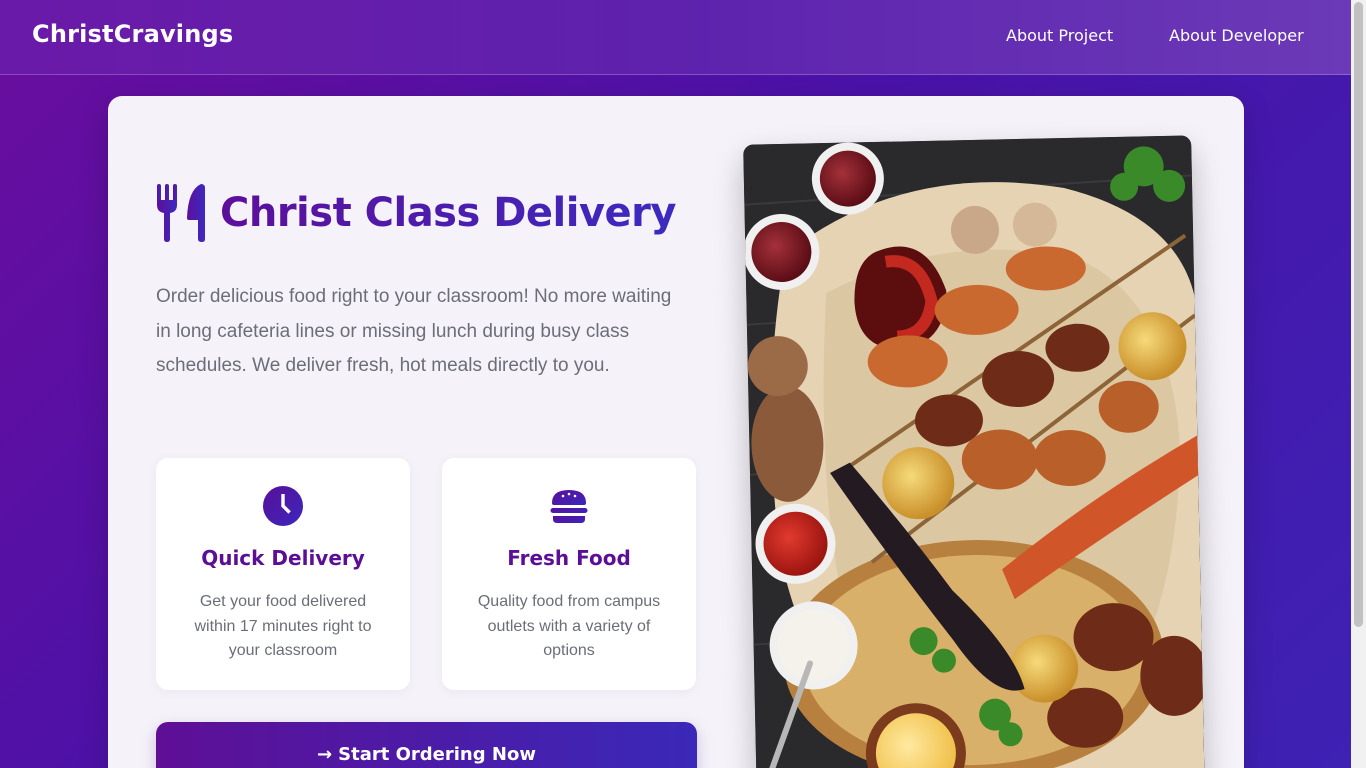  Describe the element at coordinates (448, 213) in the screenshot. I see `hero-title: Christ Class Delivery` at that location.